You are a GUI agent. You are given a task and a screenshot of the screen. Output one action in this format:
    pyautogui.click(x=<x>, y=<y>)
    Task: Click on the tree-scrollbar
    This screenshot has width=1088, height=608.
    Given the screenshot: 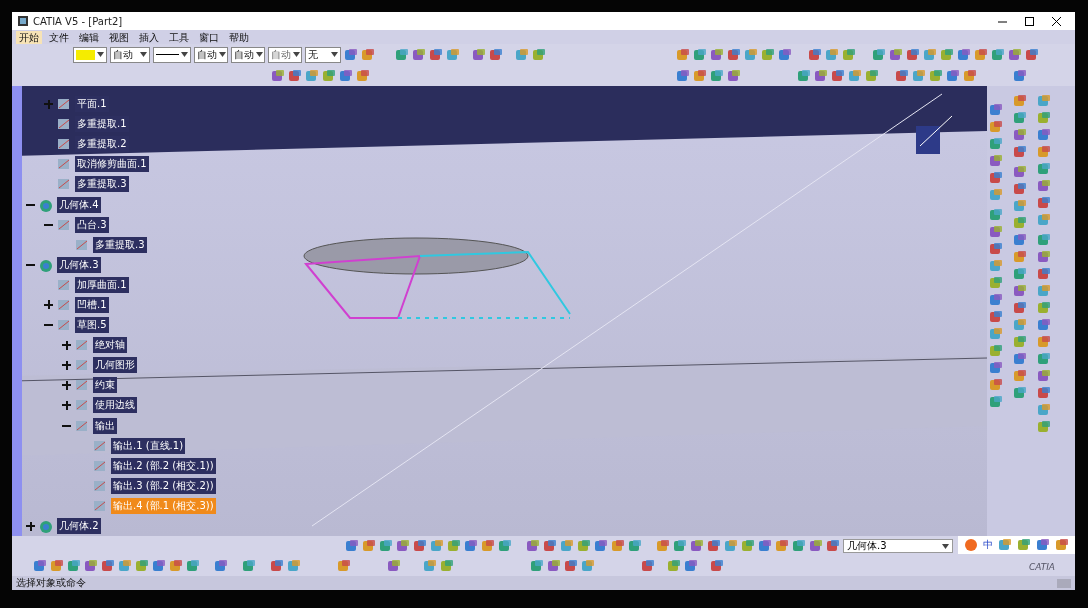 What is the action you would take?
    pyautogui.click(x=17, y=311)
    